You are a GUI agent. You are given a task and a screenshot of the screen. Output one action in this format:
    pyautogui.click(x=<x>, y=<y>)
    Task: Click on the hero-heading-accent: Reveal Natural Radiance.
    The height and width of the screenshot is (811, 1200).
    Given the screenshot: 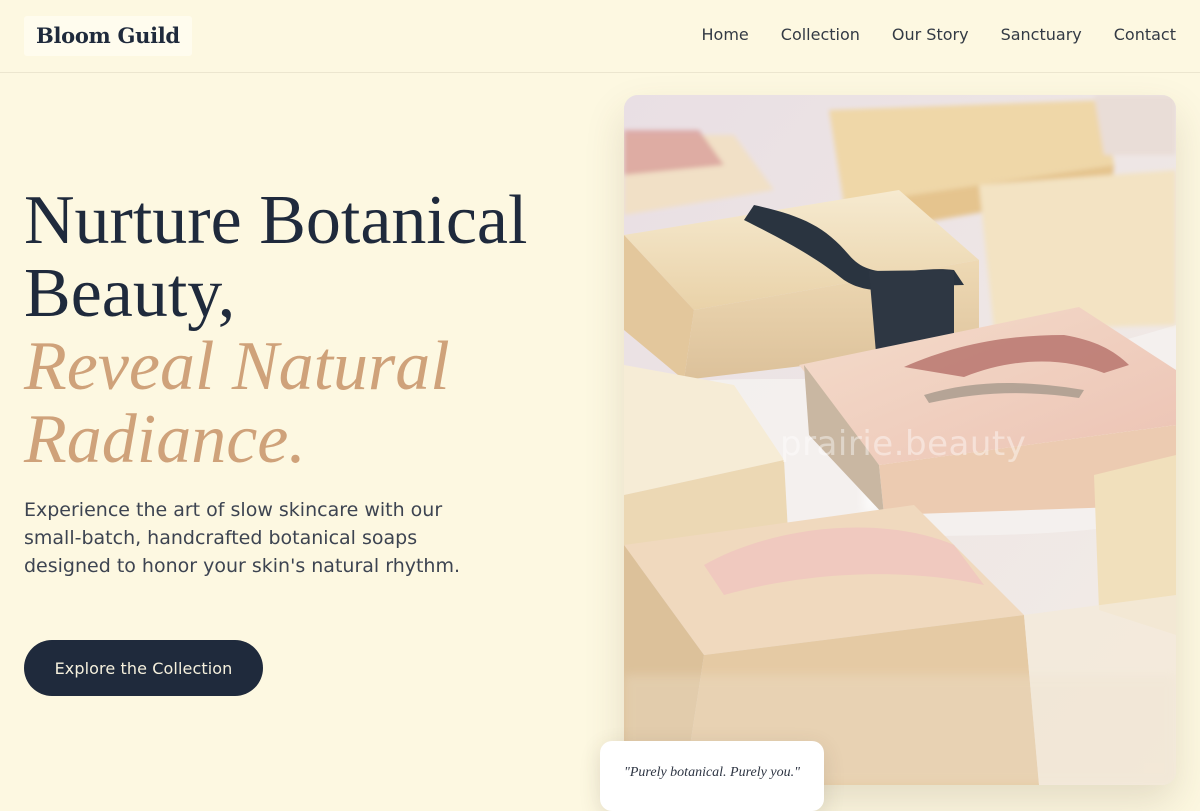 What is the action you would take?
    pyautogui.click(x=237, y=403)
    